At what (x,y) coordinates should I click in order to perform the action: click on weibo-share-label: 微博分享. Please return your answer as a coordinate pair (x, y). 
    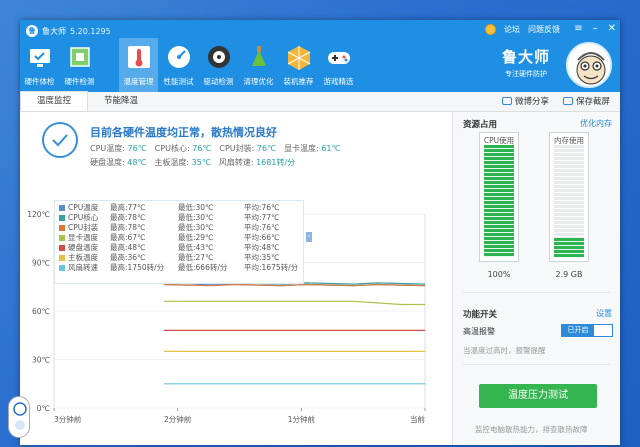
    Looking at the image, I should click on (531, 102).